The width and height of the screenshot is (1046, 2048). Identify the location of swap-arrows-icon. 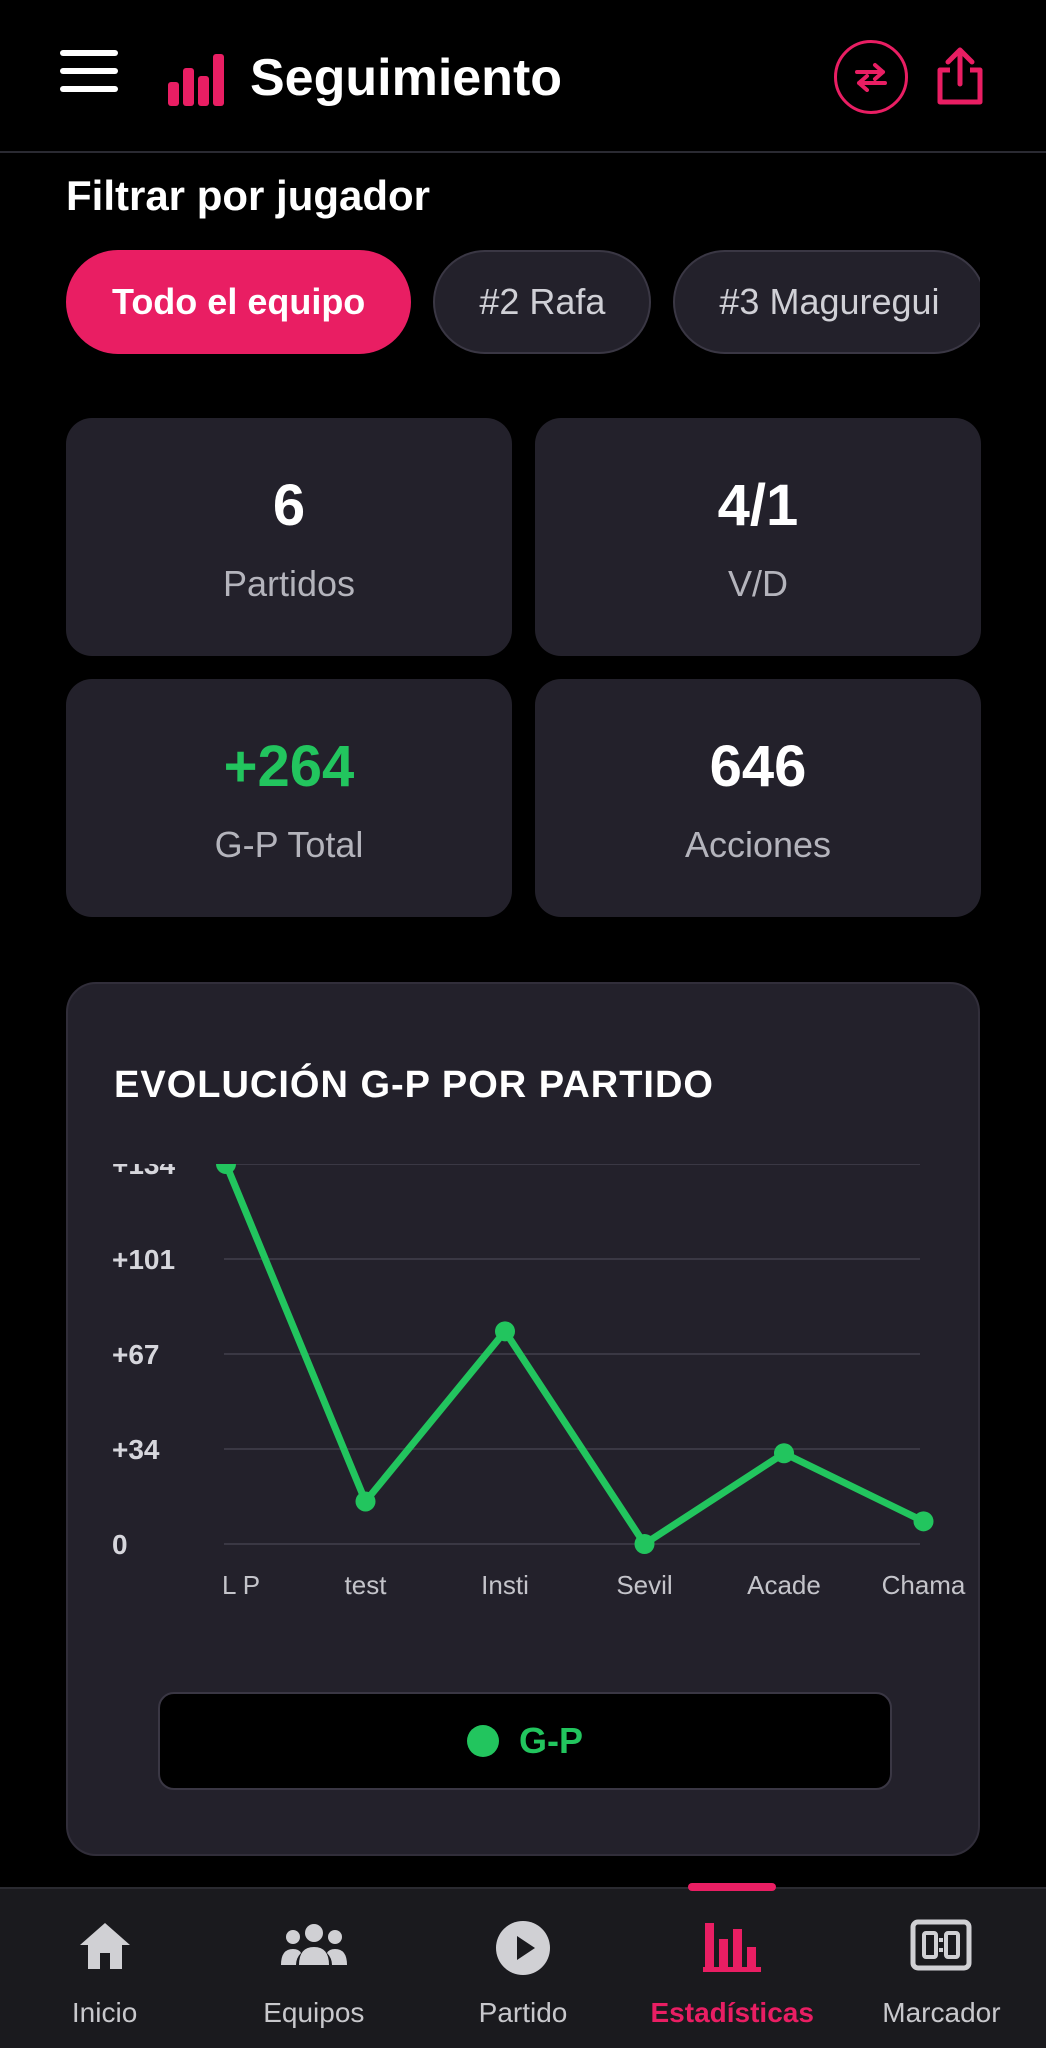
(871, 77).